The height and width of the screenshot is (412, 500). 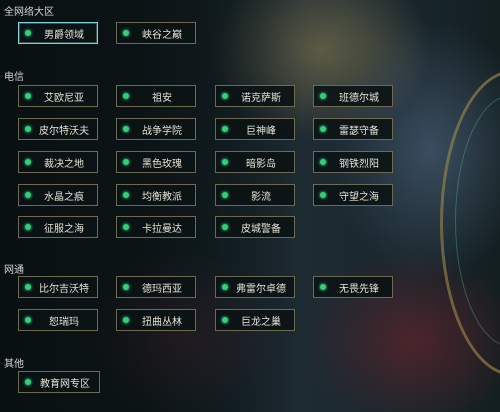 What do you see at coordinates (58, 129) in the screenshot?
I see `server-button: 皮尔特沃夫` at bounding box center [58, 129].